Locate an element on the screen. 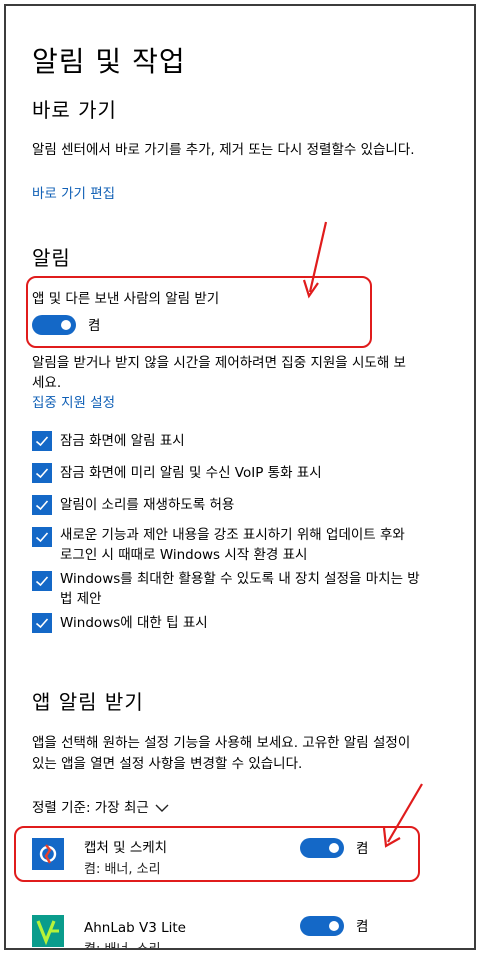  page-title: 알림 및 작업 is located at coordinates (109, 61).